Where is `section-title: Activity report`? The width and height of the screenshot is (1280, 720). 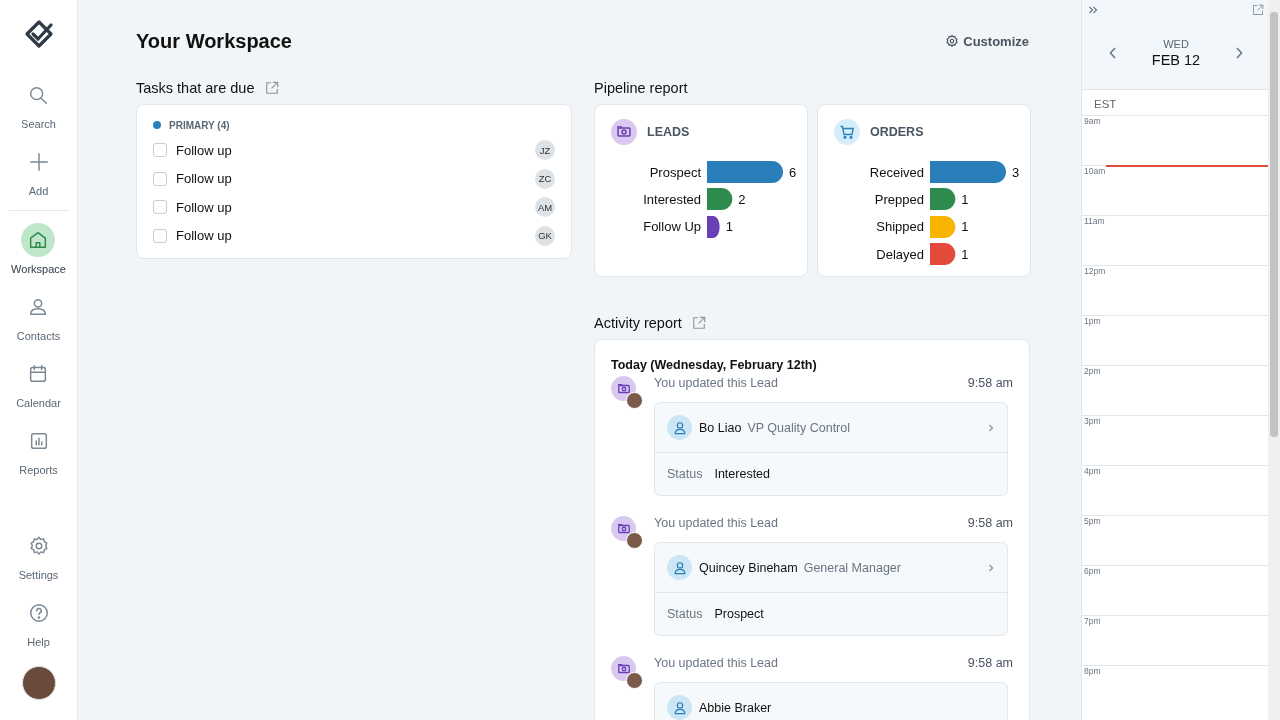
section-title: Activity report is located at coordinates (638, 323).